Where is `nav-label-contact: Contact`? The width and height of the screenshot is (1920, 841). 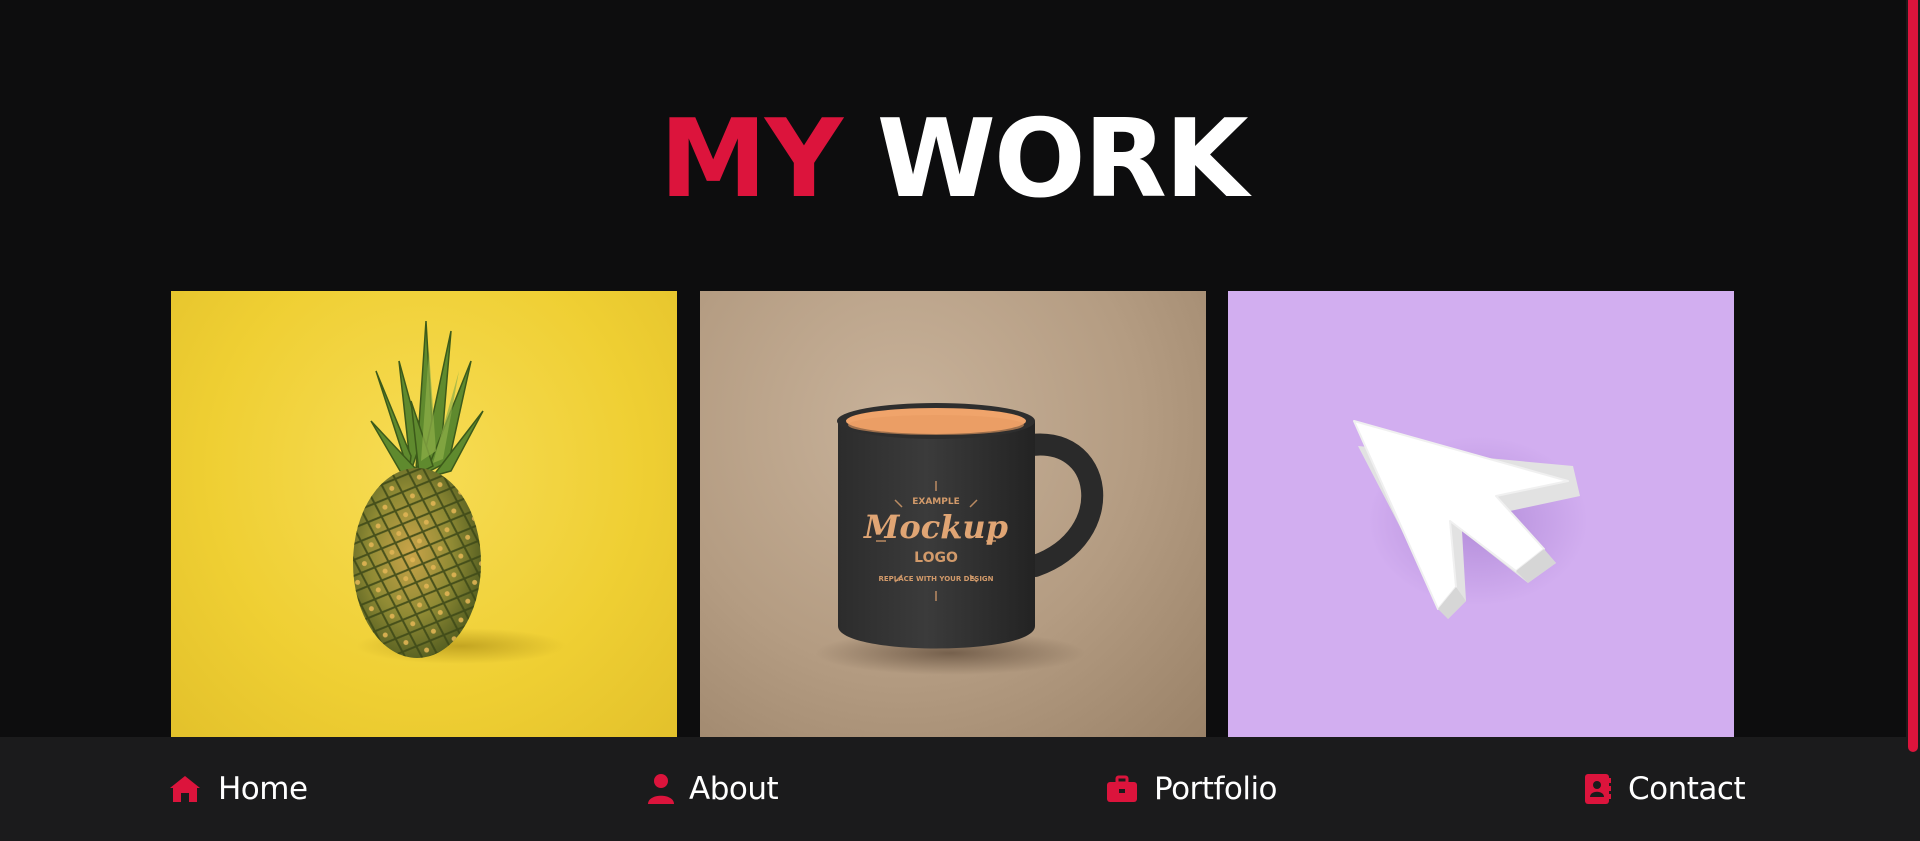
nav-label-contact: Contact is located at coordinates (1687, 789).